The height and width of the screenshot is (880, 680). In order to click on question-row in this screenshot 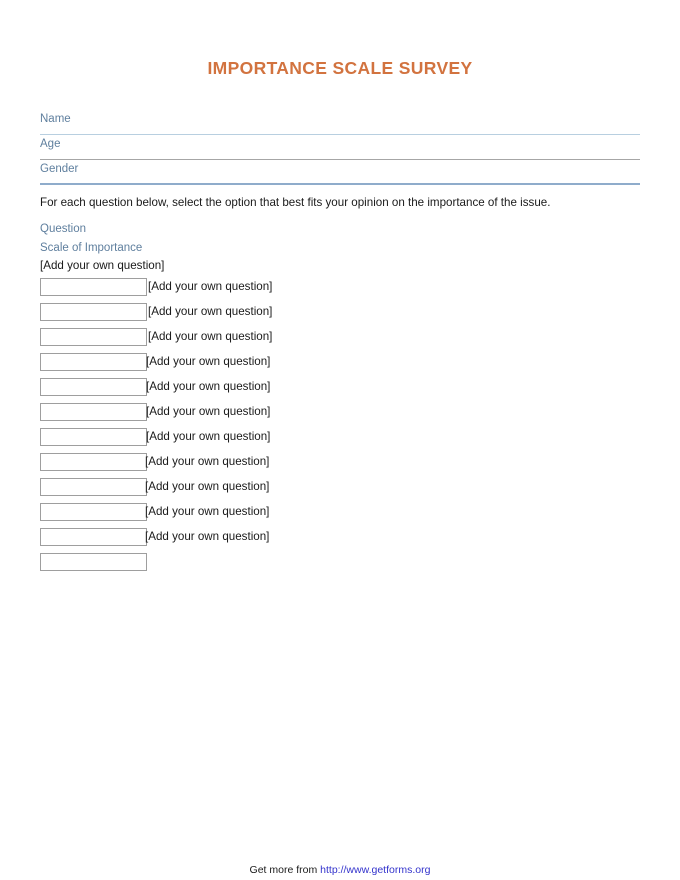, I will do `click(340, 565)`.